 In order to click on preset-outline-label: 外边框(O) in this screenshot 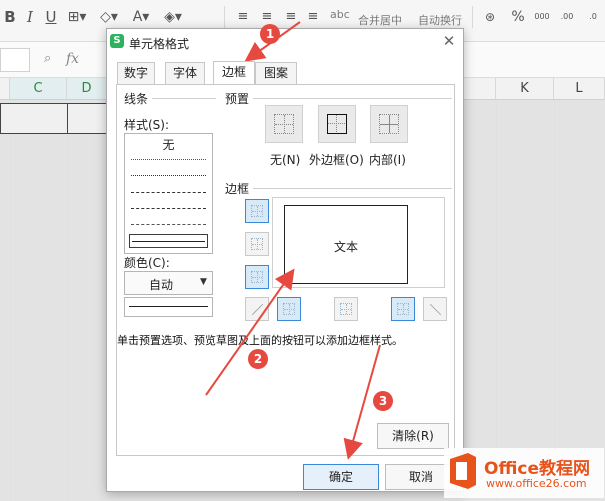, I will do `click(336, 160)`.